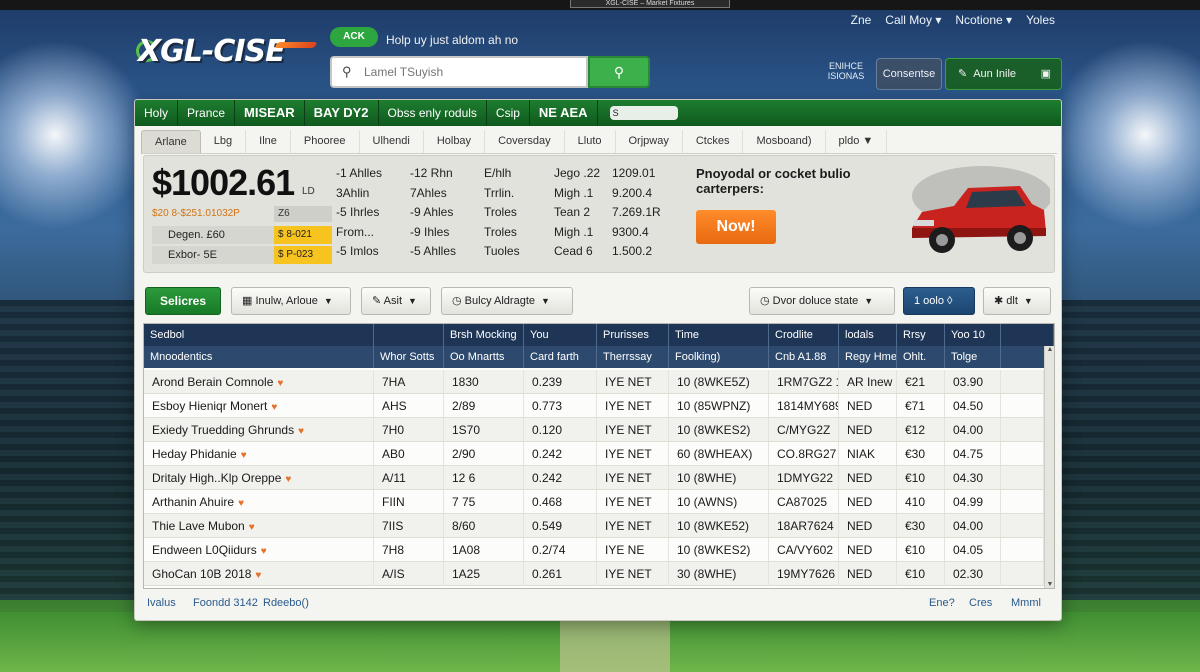 This screenshot has height=672, width=1200. I want to click on nav-item-4: Obss enly roduls, so click(433, 113).